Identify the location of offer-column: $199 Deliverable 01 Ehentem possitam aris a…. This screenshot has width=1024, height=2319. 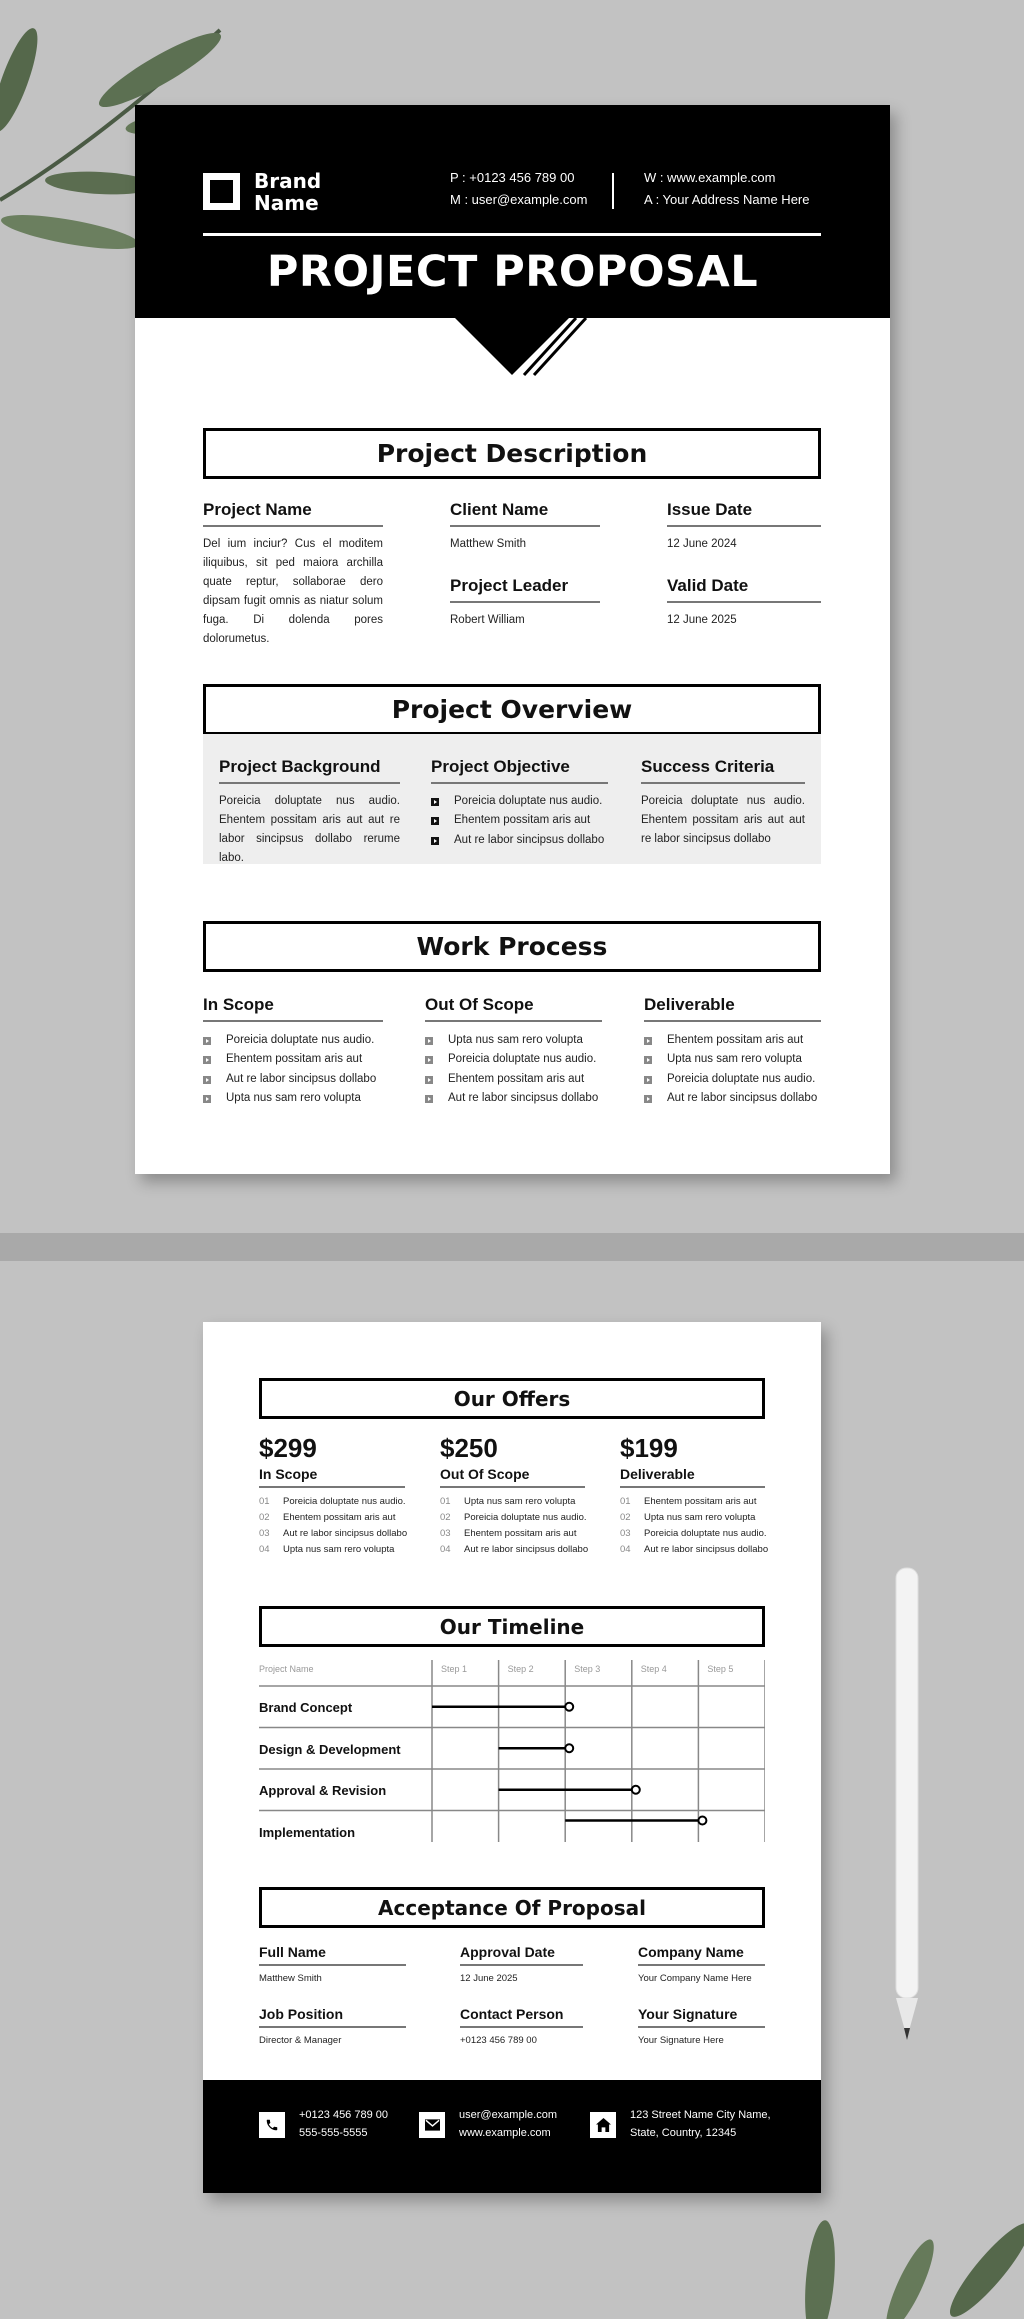
(694, 1495).